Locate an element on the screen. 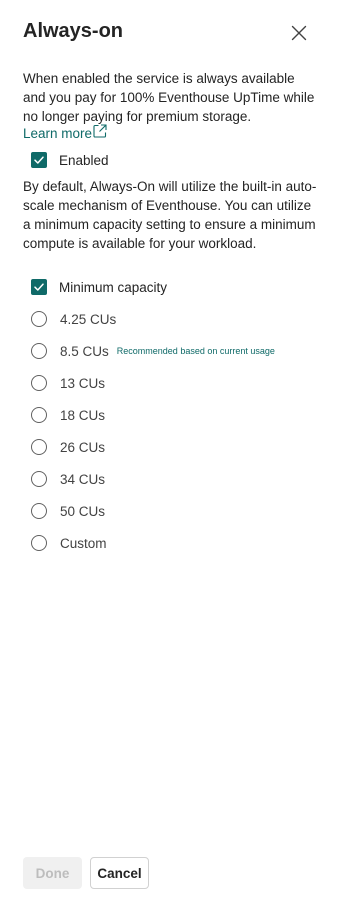 This screenshot has height=903, width=337. close-button is located at coordinates (299, 33).